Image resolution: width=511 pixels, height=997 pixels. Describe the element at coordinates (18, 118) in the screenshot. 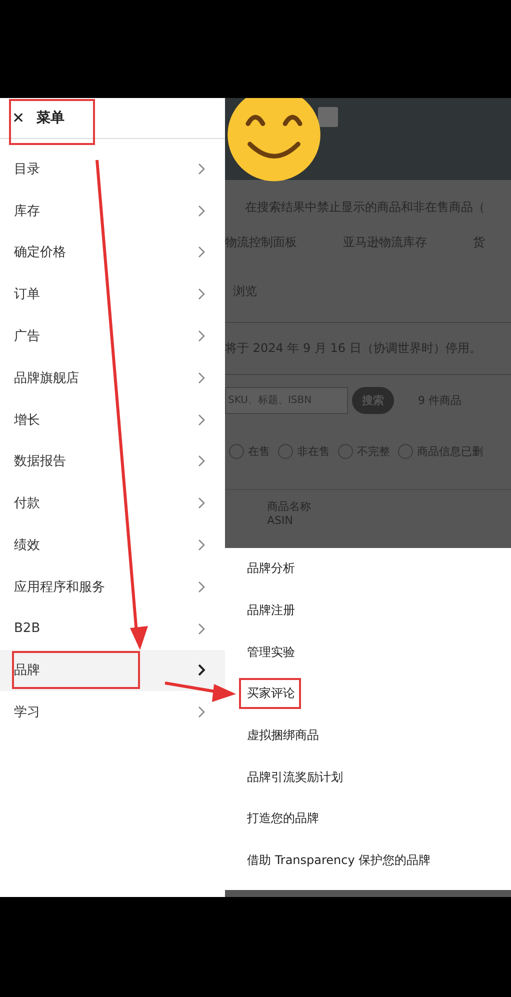

I see `close-button: ✕` at that location.